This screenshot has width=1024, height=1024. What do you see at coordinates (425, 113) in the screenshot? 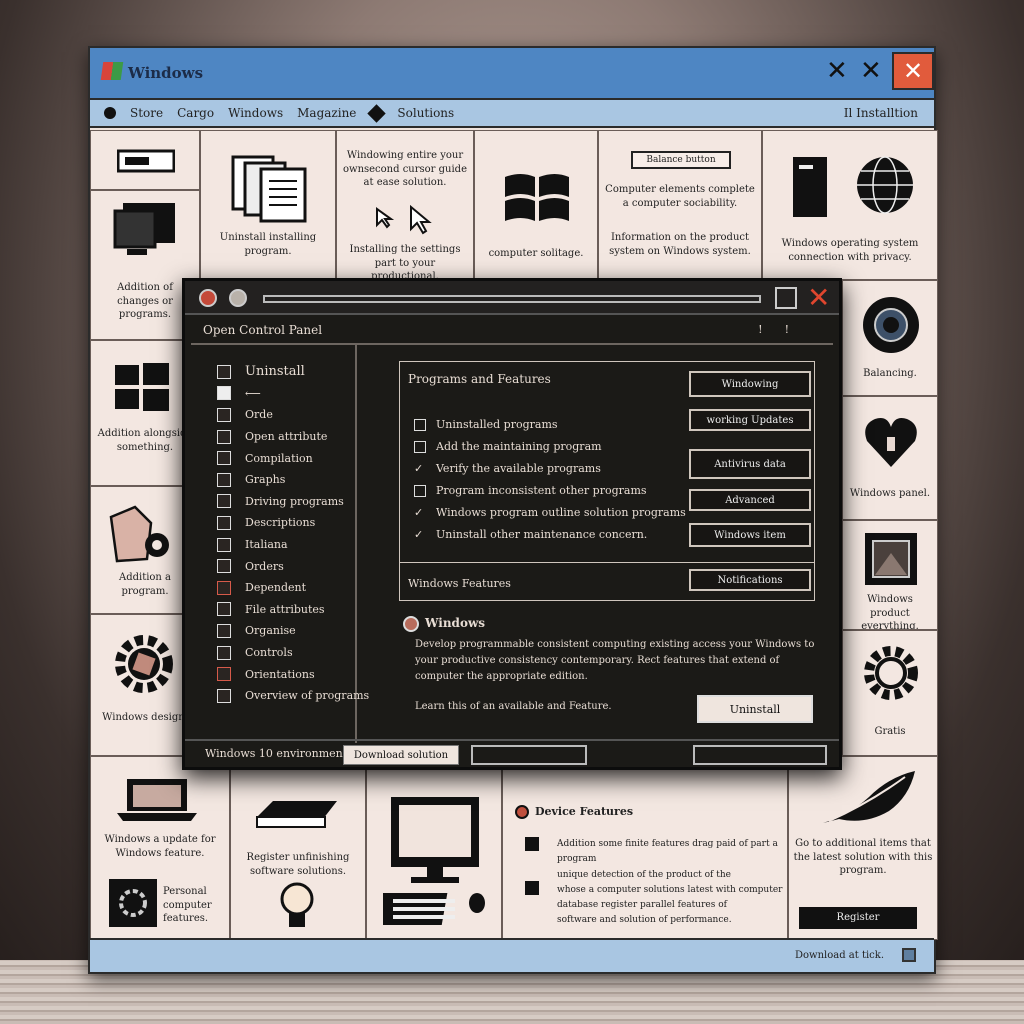
I see `menu-item-solutions: Solutions` at bounding box center [425, 113].